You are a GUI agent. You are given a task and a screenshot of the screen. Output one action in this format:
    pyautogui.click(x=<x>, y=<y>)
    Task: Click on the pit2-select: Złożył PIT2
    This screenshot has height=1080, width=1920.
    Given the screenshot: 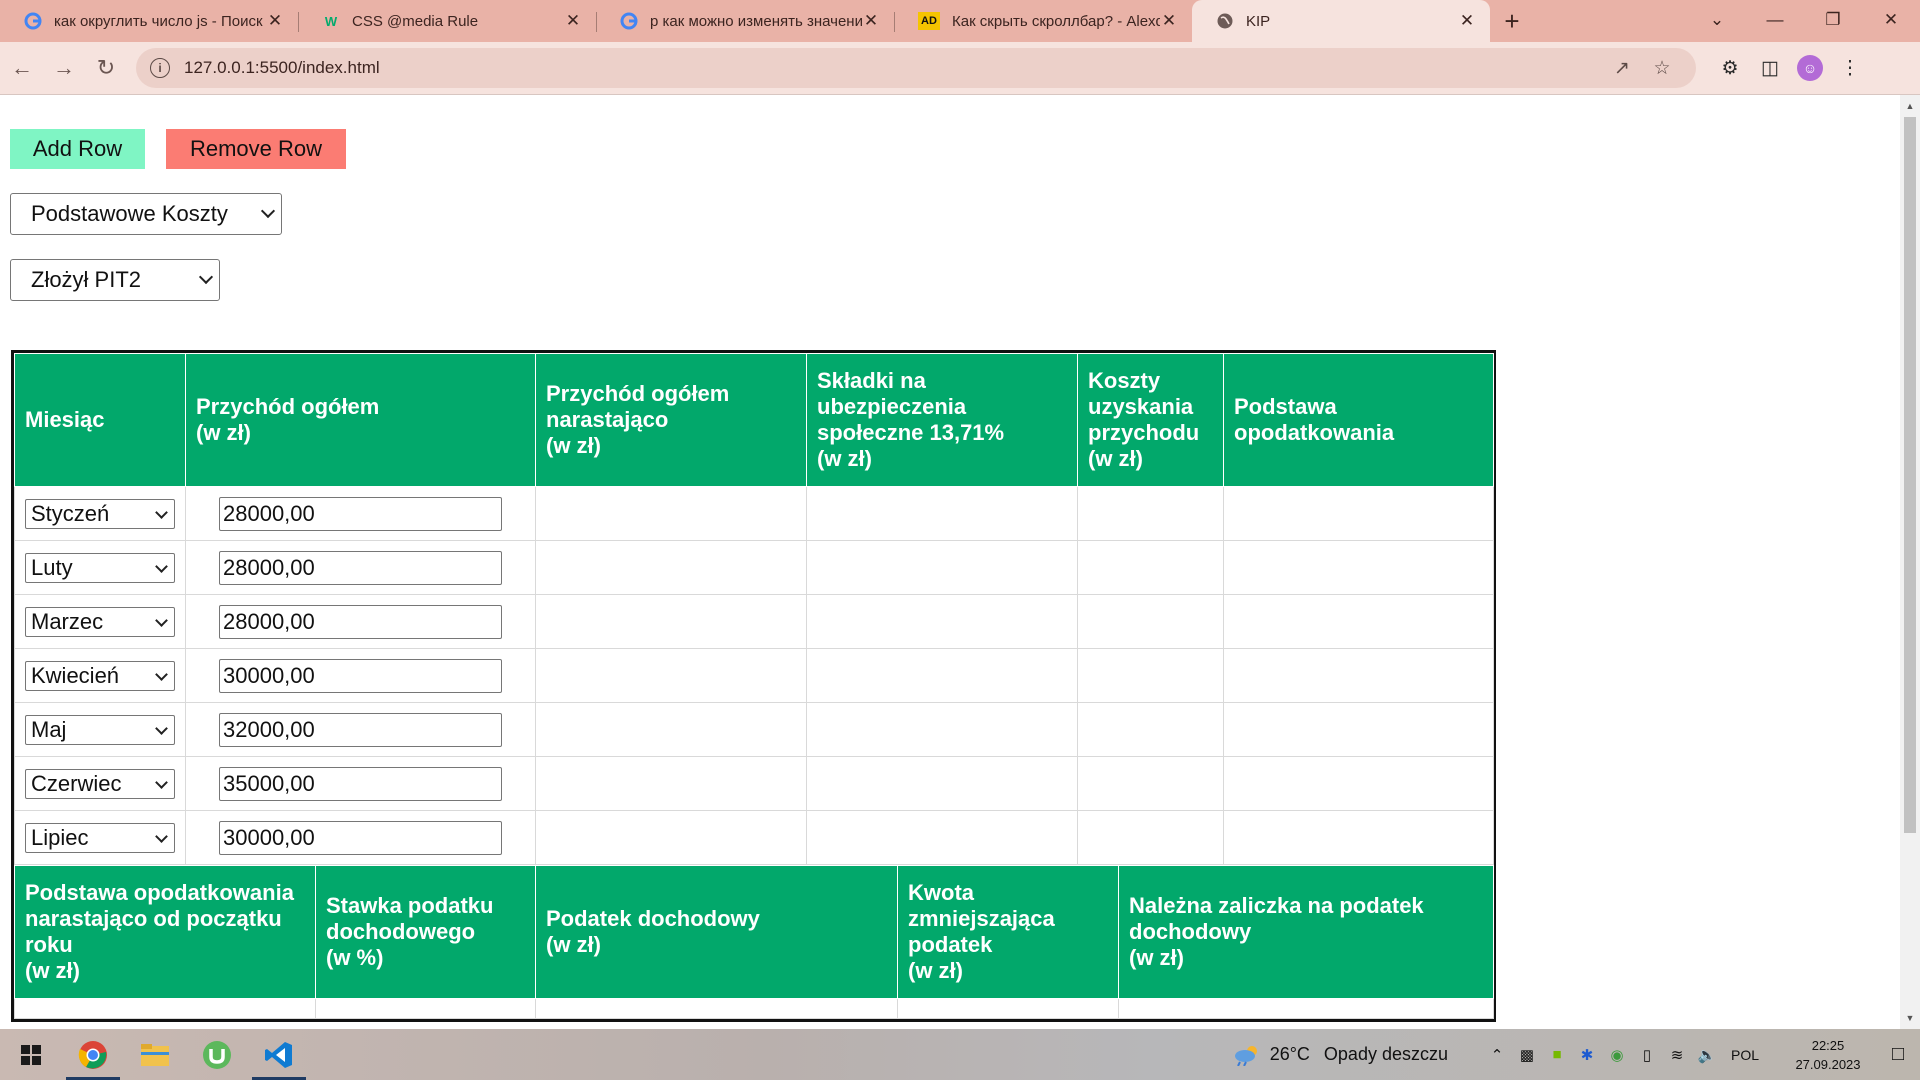 What is the action you would take?
    pyautogui.click(x=115, y=280)
    